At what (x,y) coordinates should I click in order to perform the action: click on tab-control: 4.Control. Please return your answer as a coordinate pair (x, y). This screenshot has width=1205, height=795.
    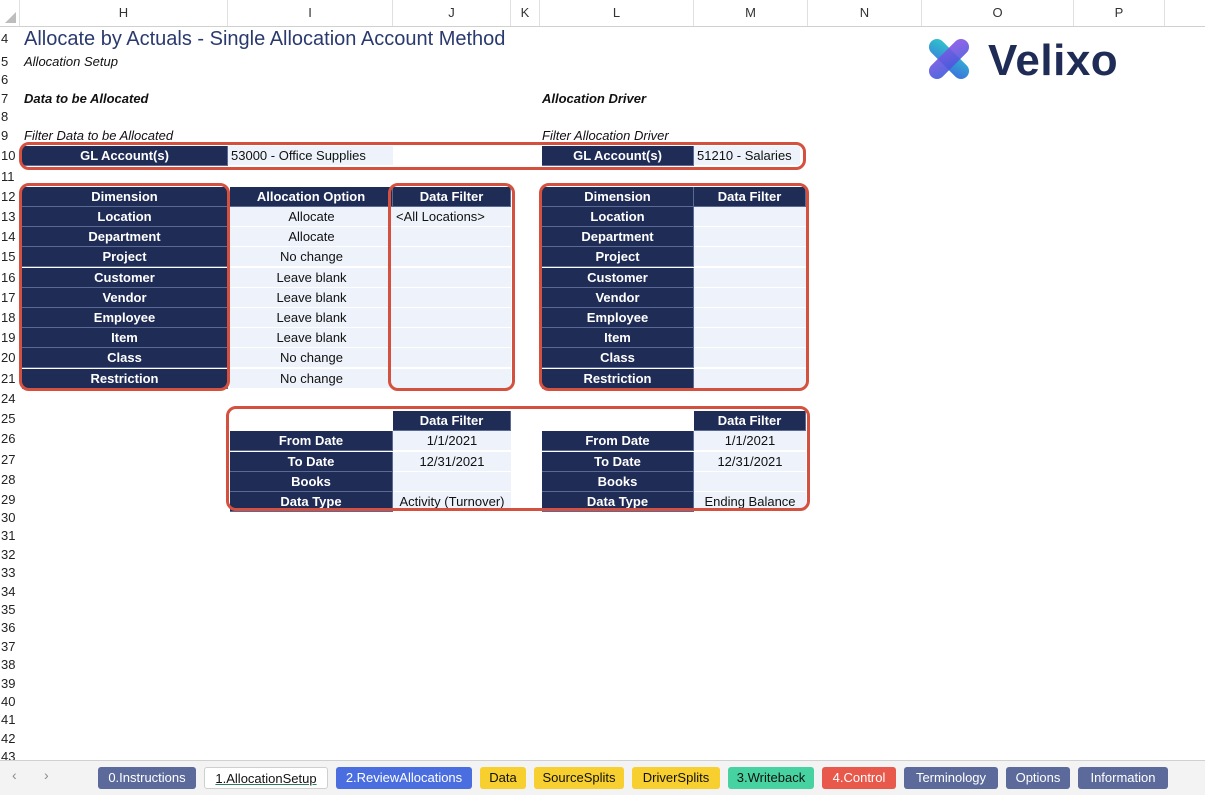
    Looking at the image, I should click on (859, 778).